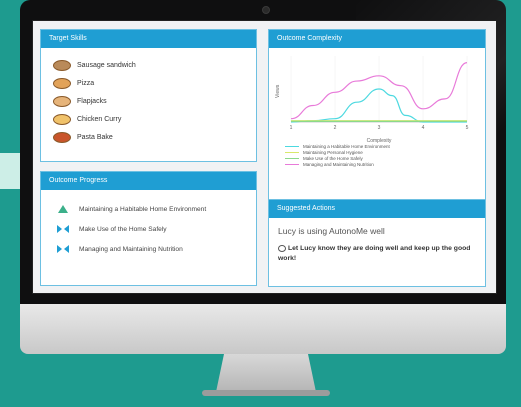 Image resolution: width=521 pixels, height=407 pixels. What do you see at coordinates (131, 249) in the screenshot?
I see `progress-label: Managing and Maintaining Nutrition` at bounding box center [131, 249].